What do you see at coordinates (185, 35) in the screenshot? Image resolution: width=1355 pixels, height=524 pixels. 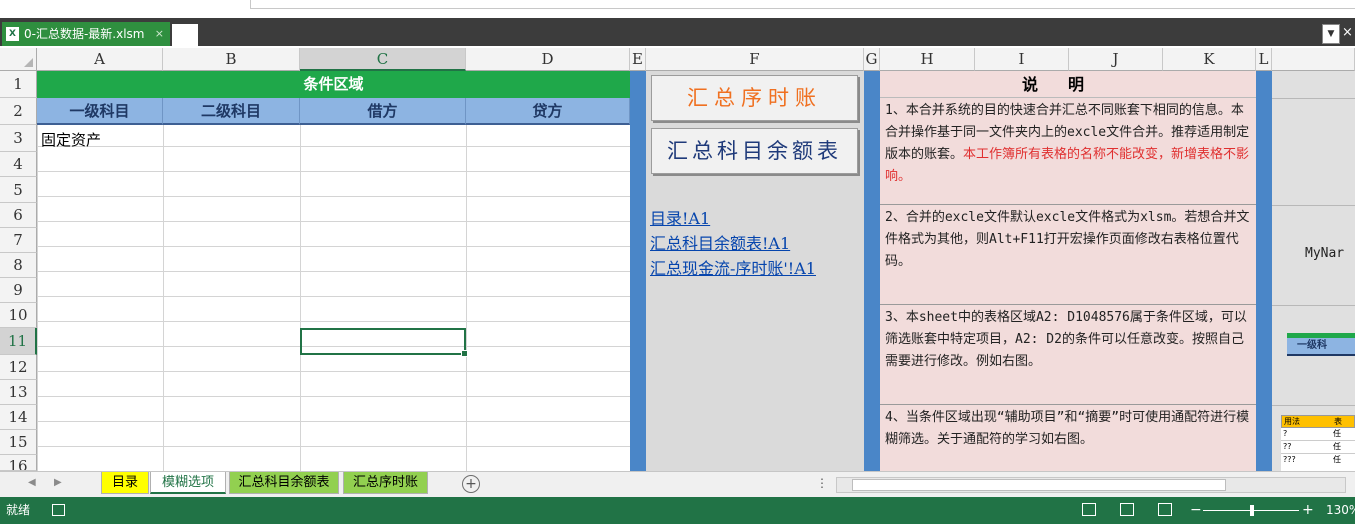 I see `new-tab-area` at bounding box center [185, 35].